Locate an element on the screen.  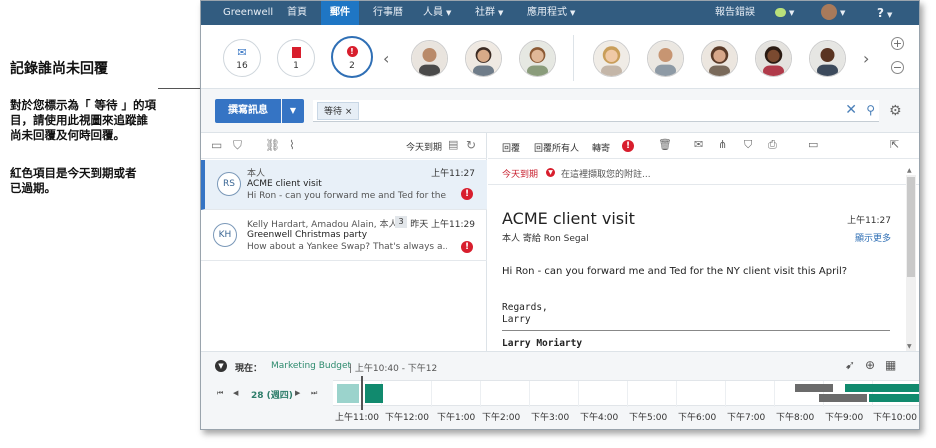
first-day-icon: ⏮ is located at coordinates (220, 393).